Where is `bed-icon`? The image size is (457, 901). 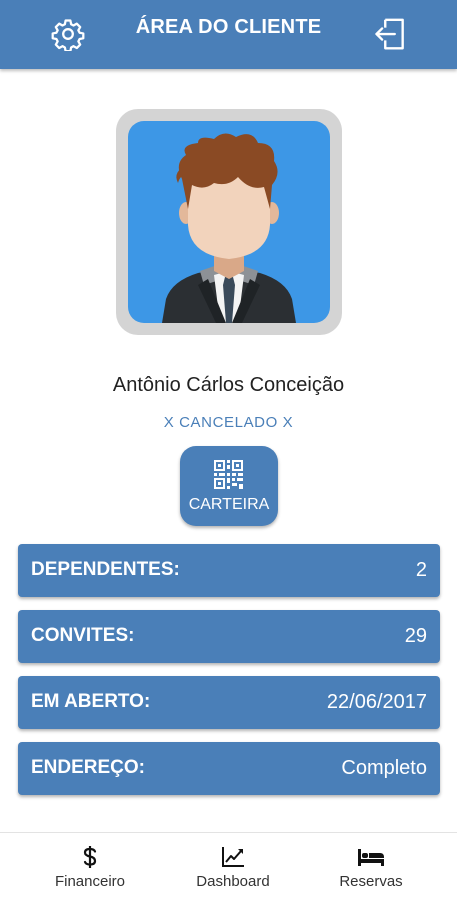 bed-icon is located at coordinates (371, 857).